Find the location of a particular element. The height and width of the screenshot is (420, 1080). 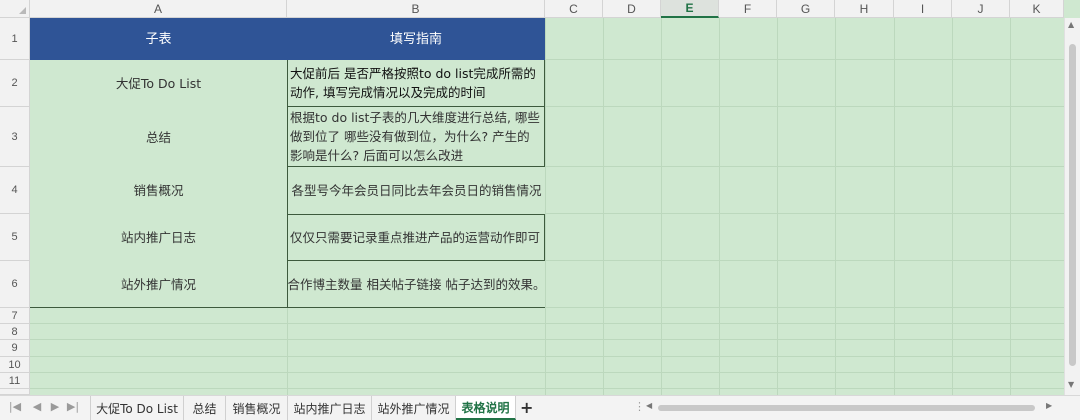

scroll-down-icon: ▼ is located at coordinates (1071, 384).